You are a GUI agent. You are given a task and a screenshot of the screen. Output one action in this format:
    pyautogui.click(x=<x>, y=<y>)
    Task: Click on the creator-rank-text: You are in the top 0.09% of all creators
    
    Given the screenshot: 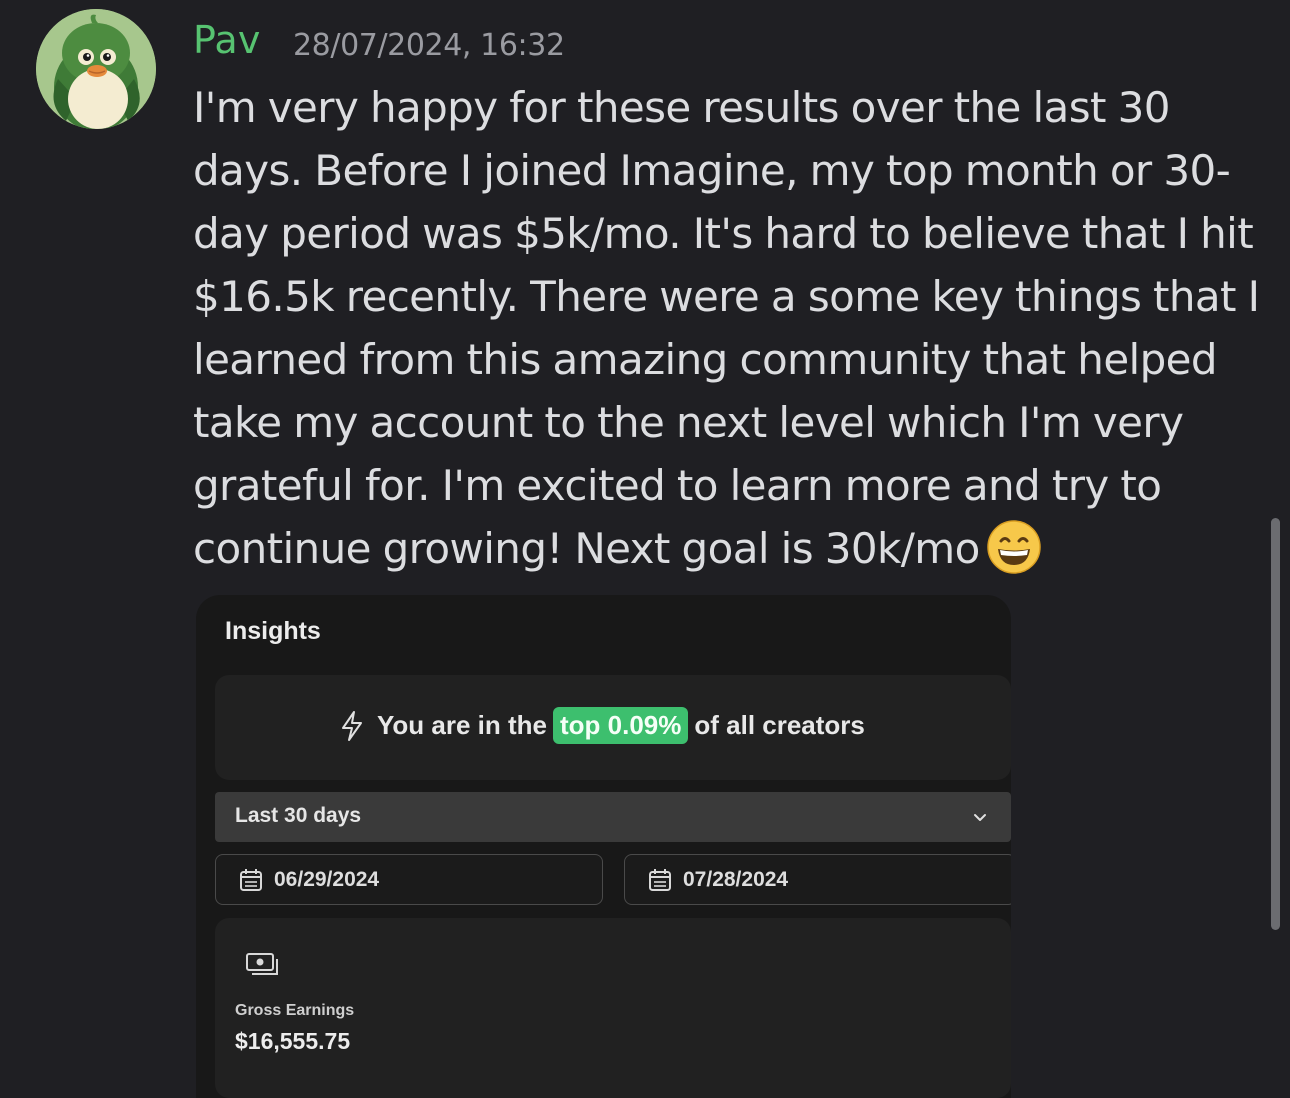 What is the action you would take?
    pyautogui.click(x=602, y=725)
    